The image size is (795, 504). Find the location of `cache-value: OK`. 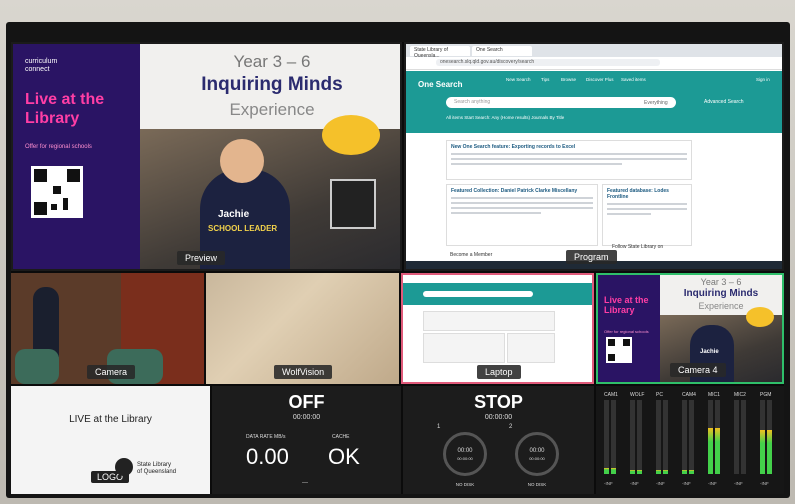

cache-value: OK is located at coordinates (344, 456).